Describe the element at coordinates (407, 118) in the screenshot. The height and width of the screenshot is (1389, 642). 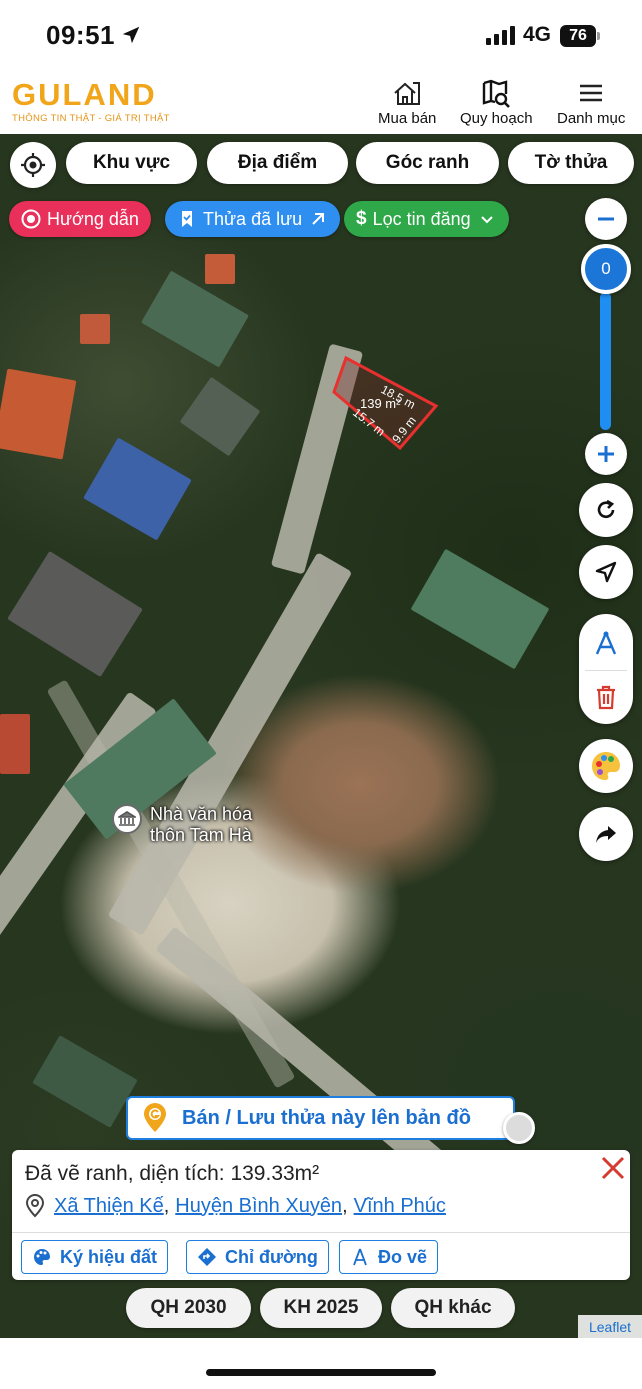
I see `nav-label: Mua bán` at that location.